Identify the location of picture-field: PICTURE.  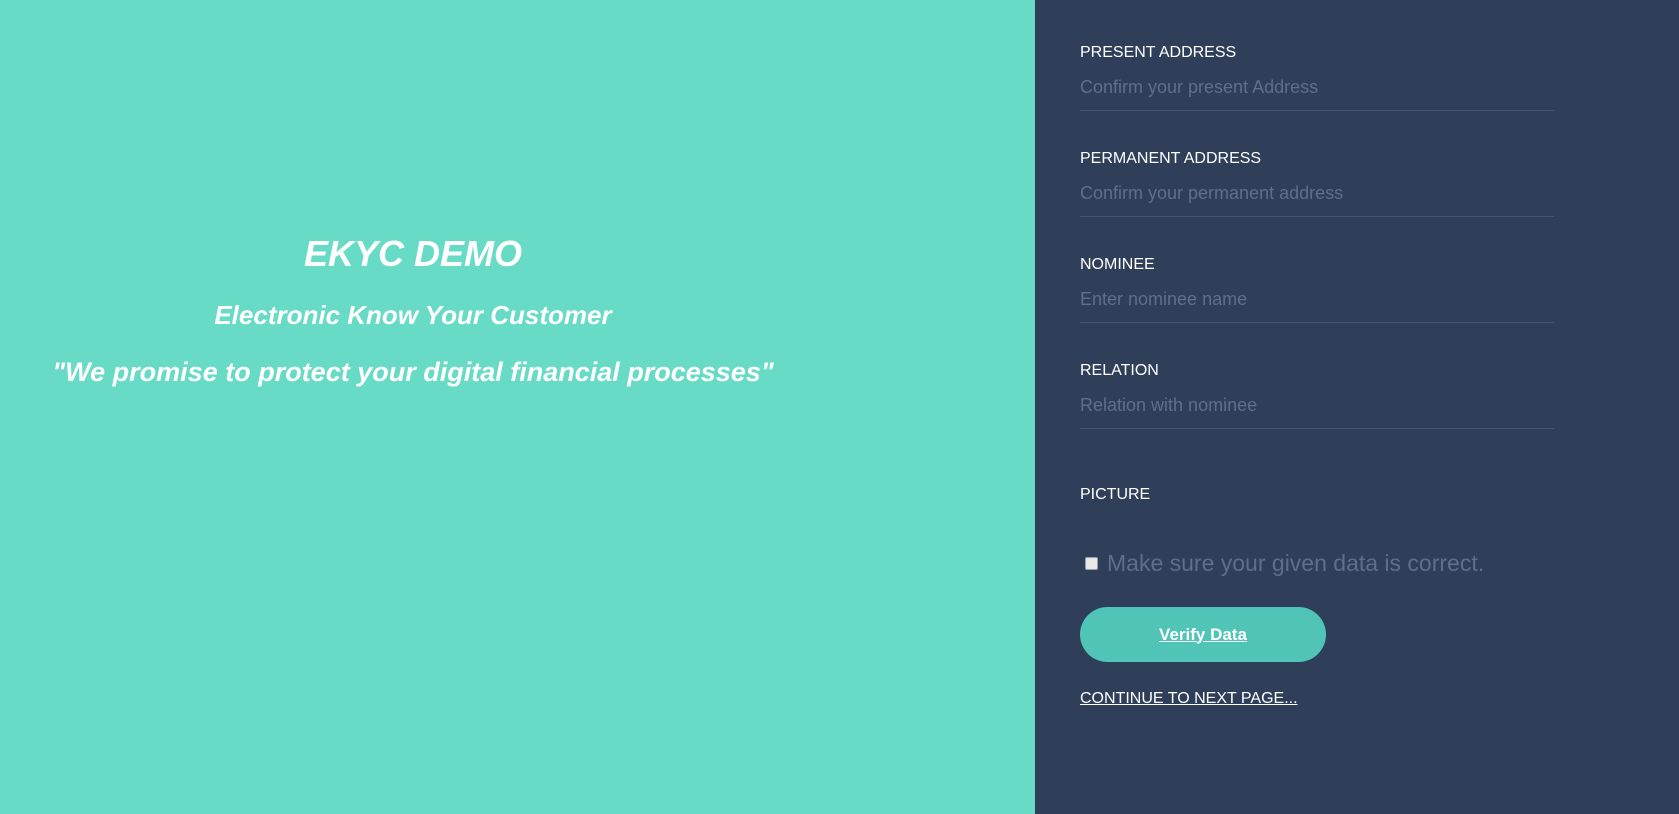
(1317, 495).